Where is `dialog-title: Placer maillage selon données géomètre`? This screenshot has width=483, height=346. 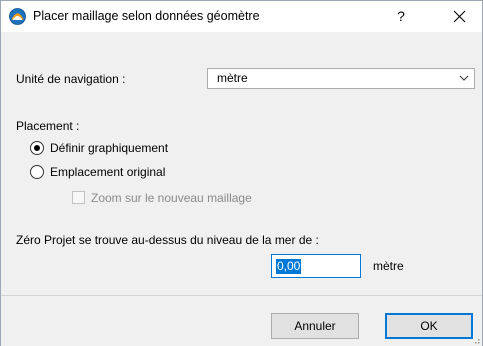
dialog-title: Placer maillage selon données géomètre is located at coordinates (146, 16).